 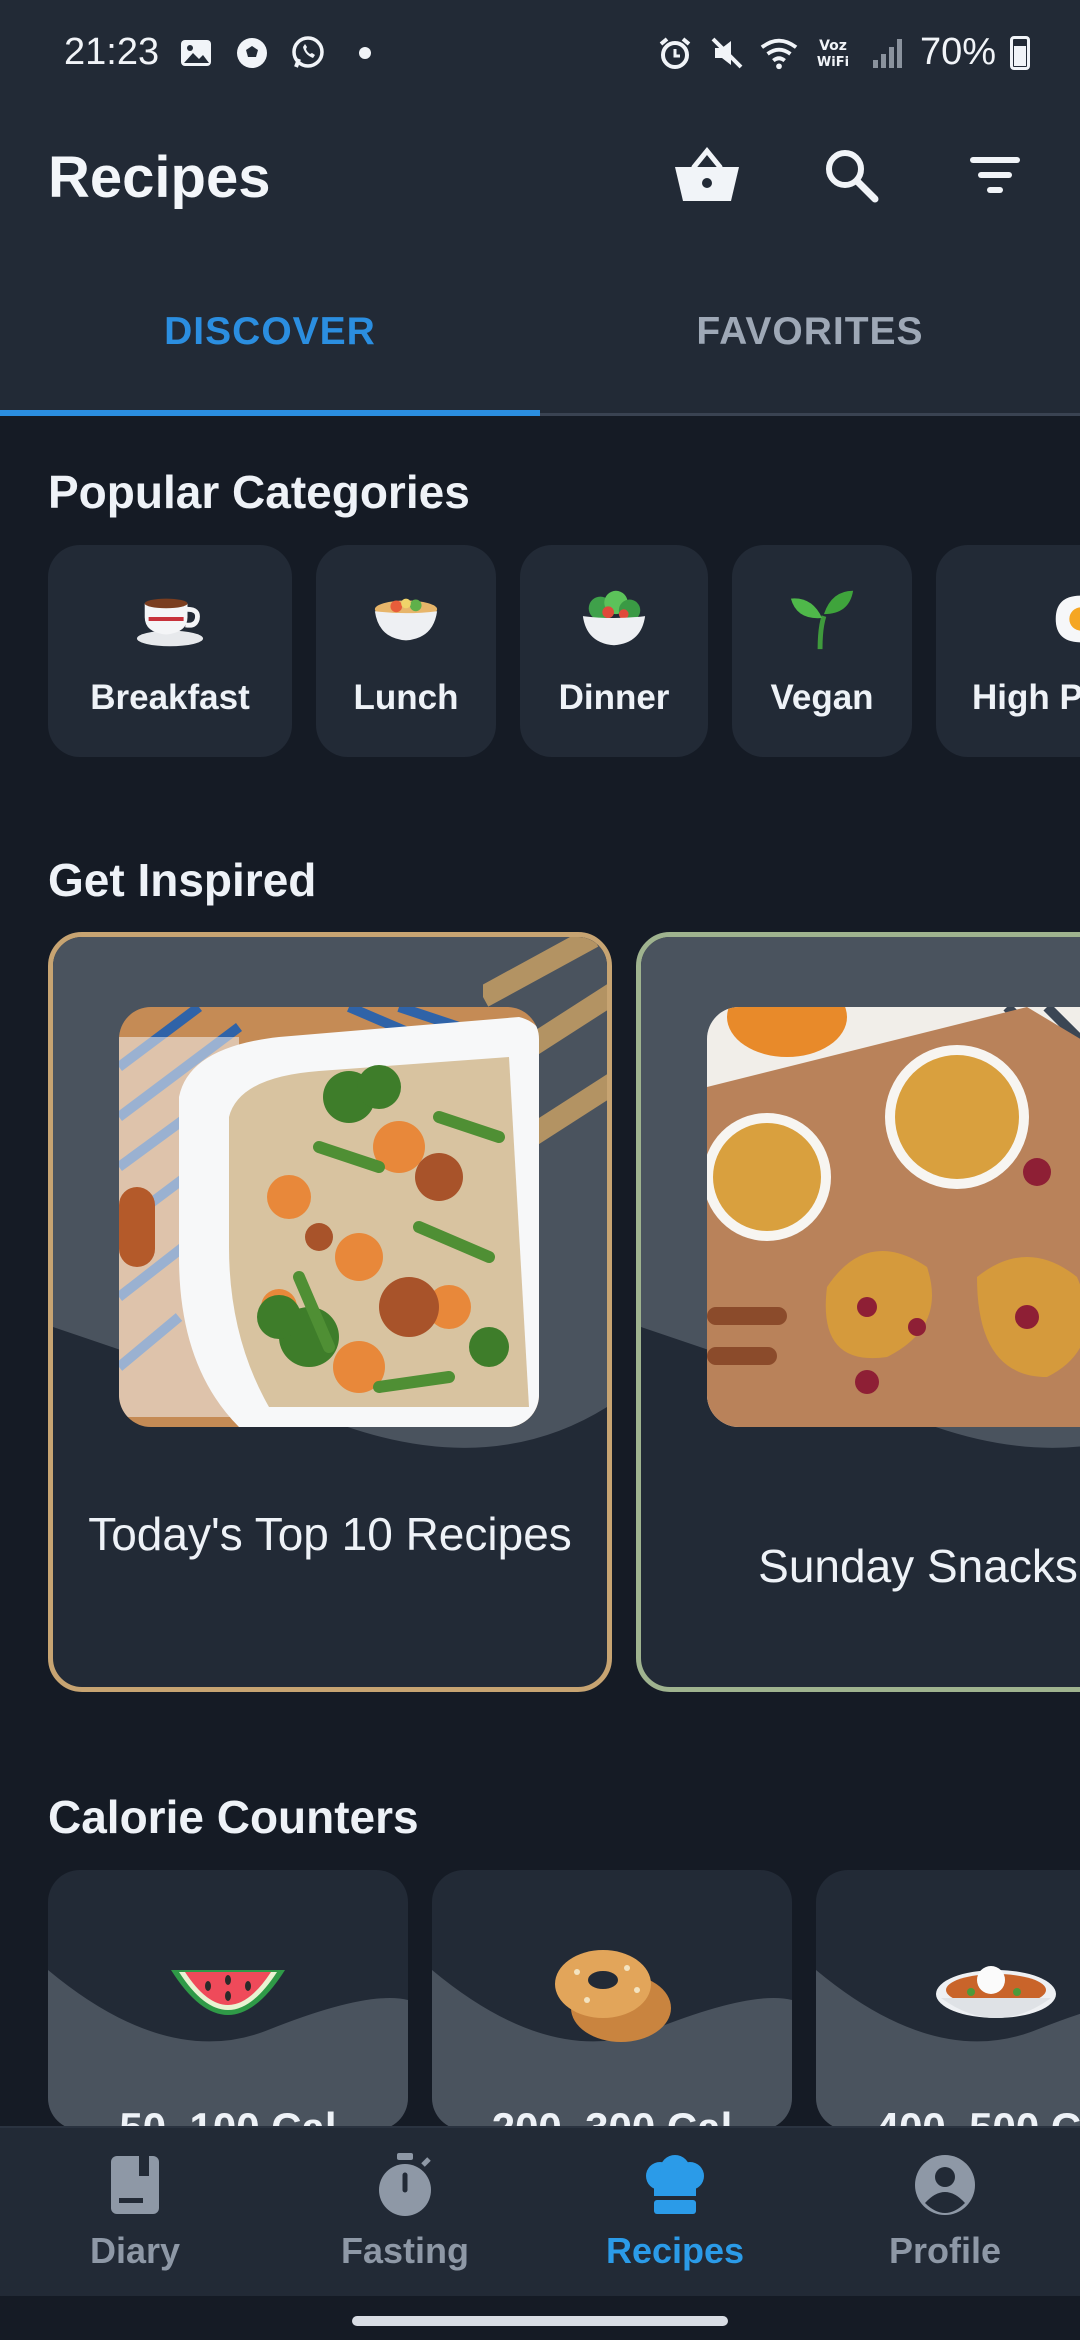 I want to click on category-breakfast: Breakfast, so click(x=170, y=651).